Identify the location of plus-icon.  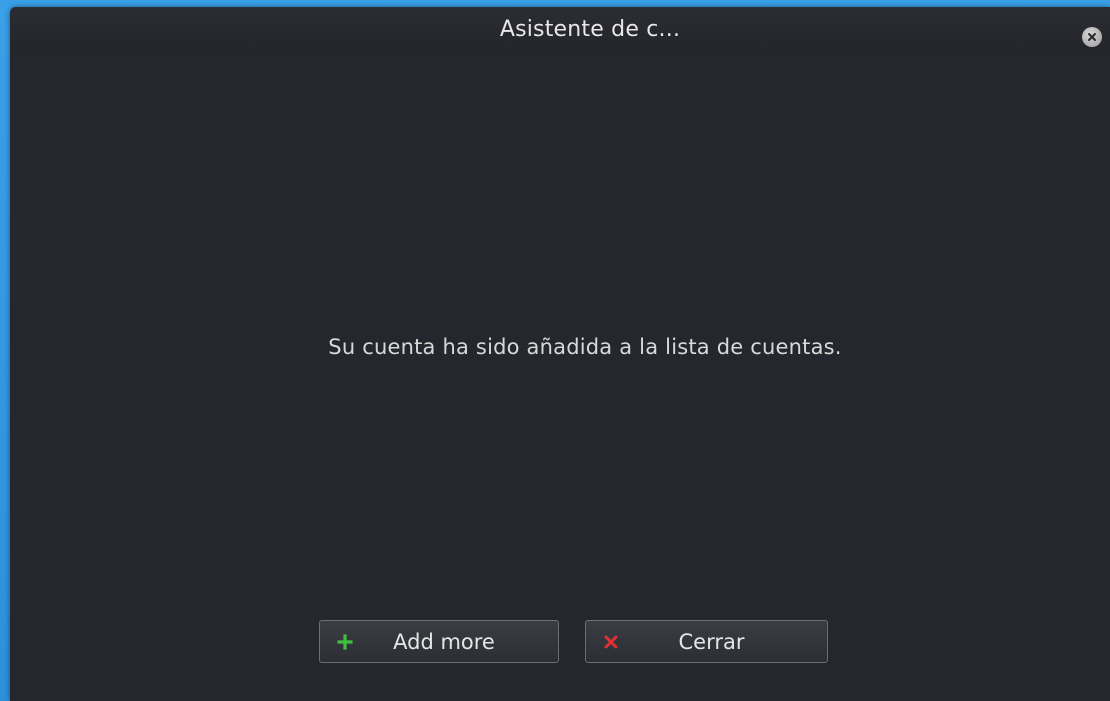
(345, 642).